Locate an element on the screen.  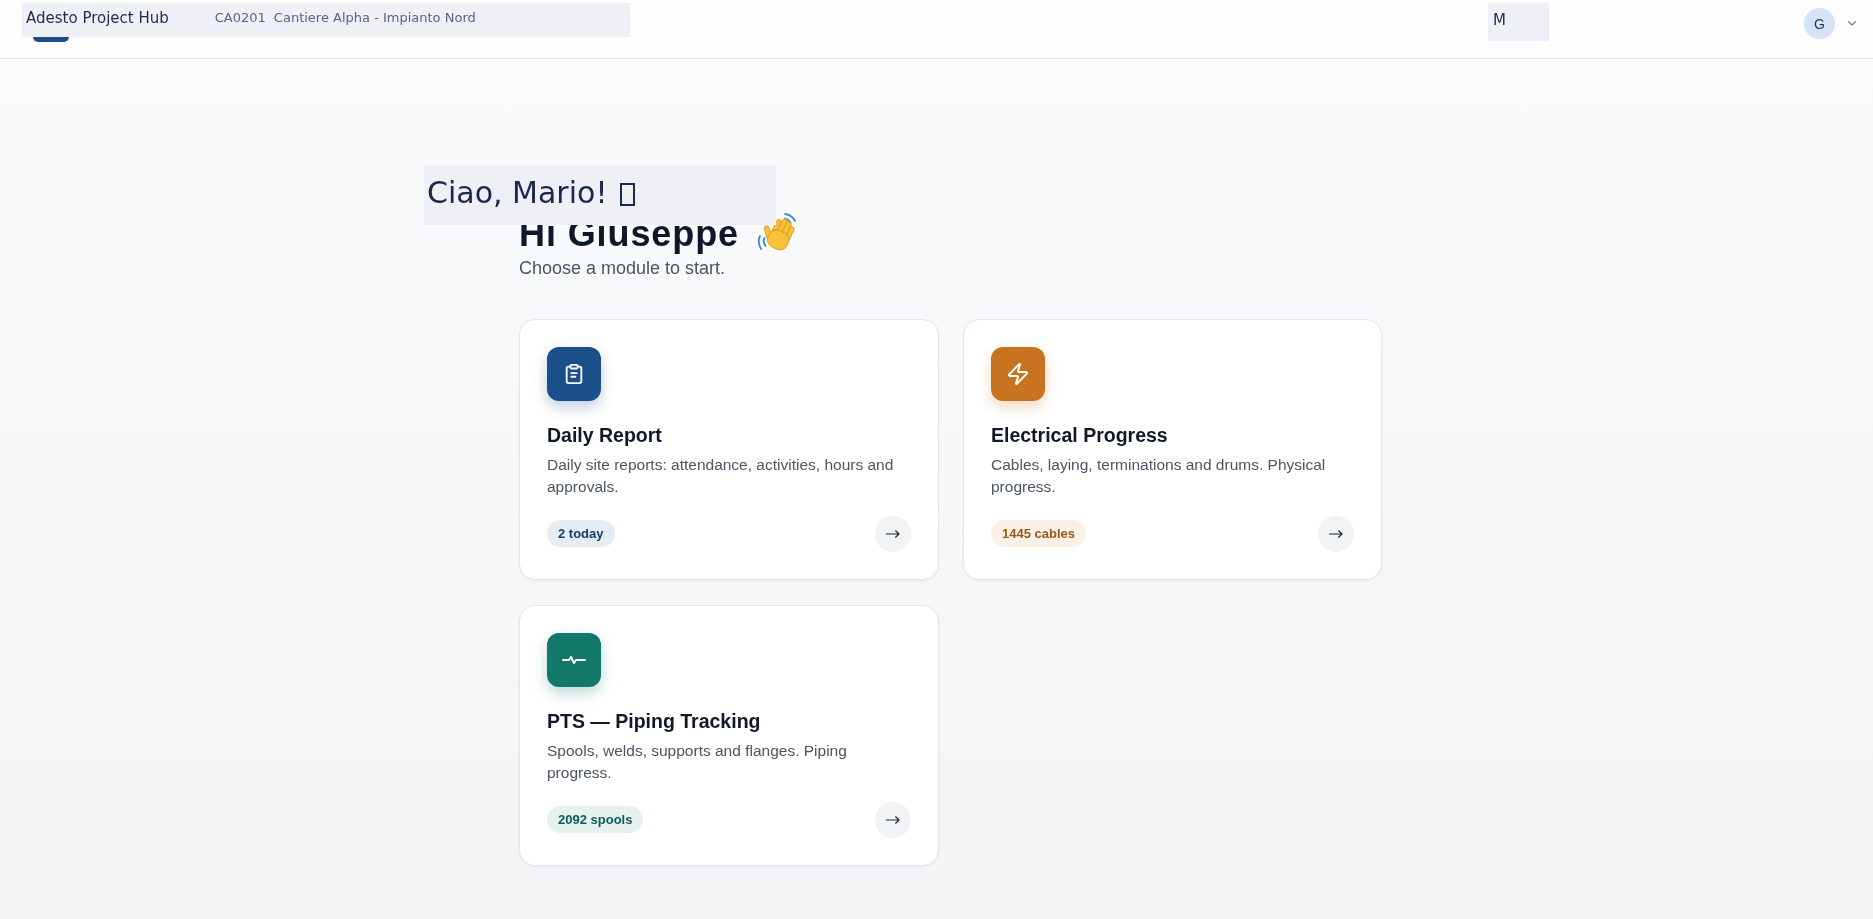
project-name: Cantiere Alpha - Impianto Nord is located at coordinates (374, 18).